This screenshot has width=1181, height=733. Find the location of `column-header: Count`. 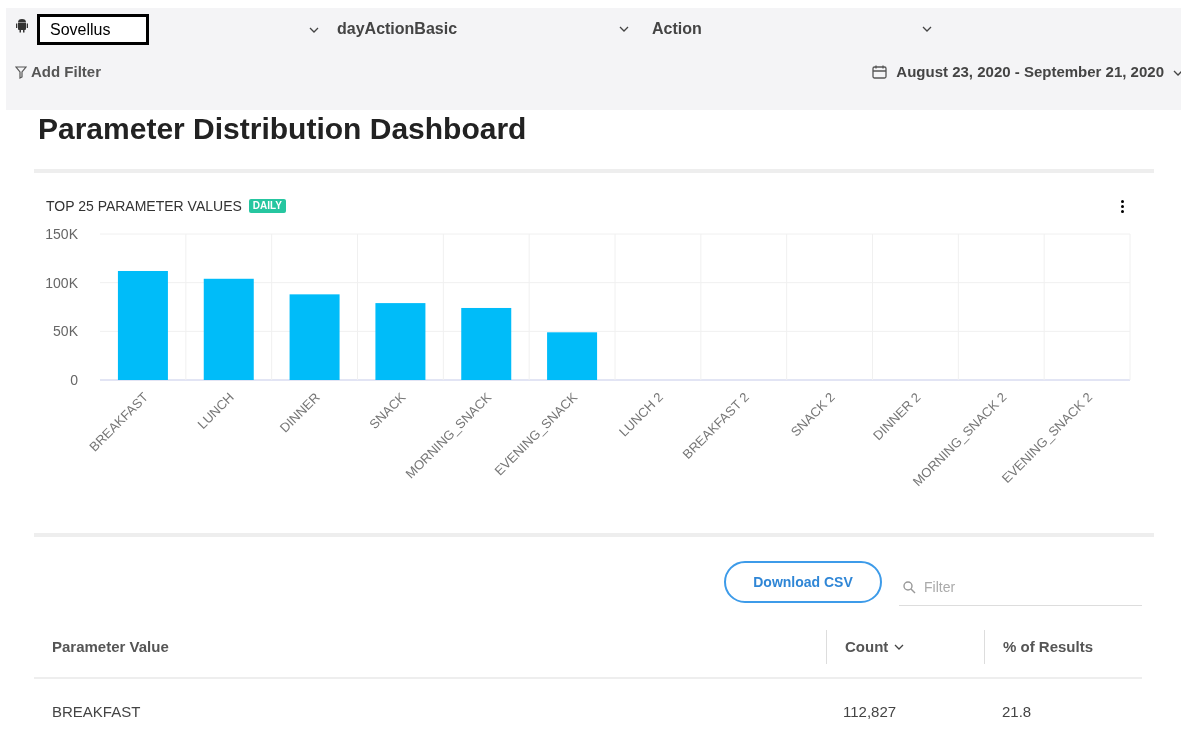

column-header: Count is located at coordinates (875, 647).